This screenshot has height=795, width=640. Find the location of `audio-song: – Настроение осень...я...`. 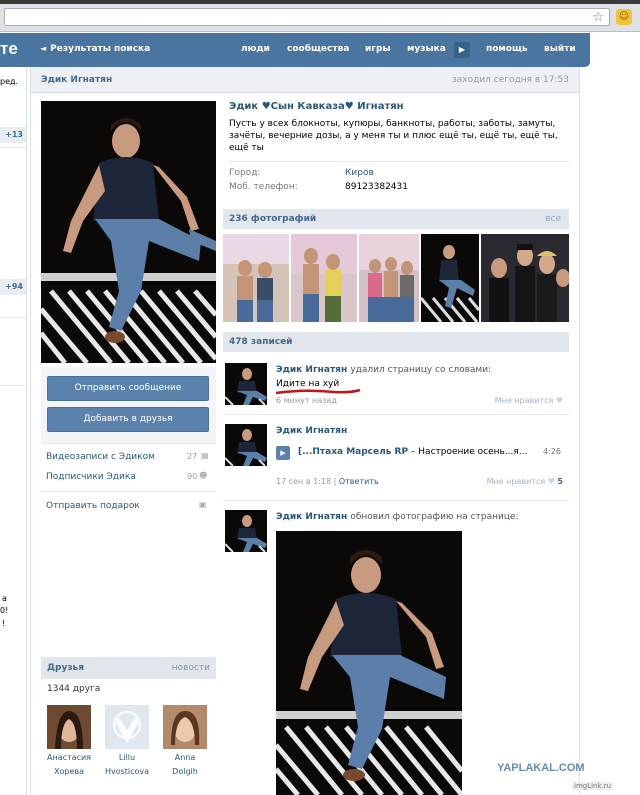

audio-song: – Настроение осень...я... is located at coordinates (468, 452).